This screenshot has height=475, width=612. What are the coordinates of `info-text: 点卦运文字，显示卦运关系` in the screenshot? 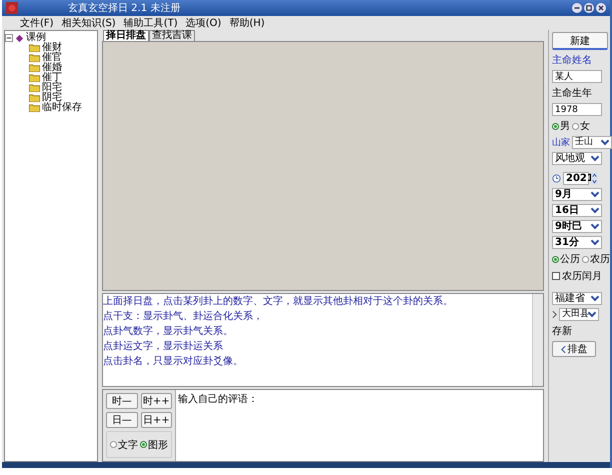 It's located at (163, 347).